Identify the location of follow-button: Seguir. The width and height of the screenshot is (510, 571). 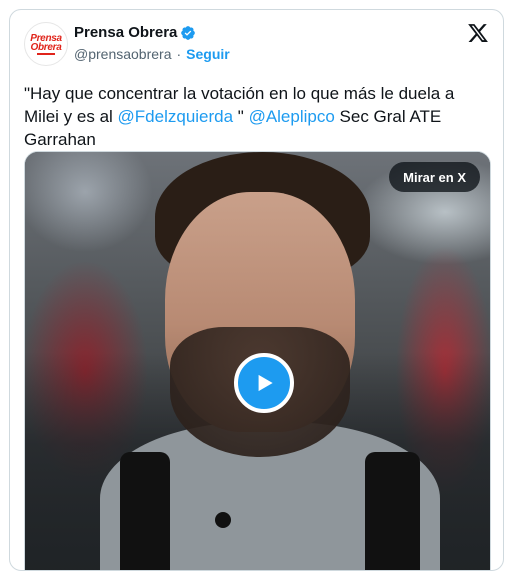
(208, 54).